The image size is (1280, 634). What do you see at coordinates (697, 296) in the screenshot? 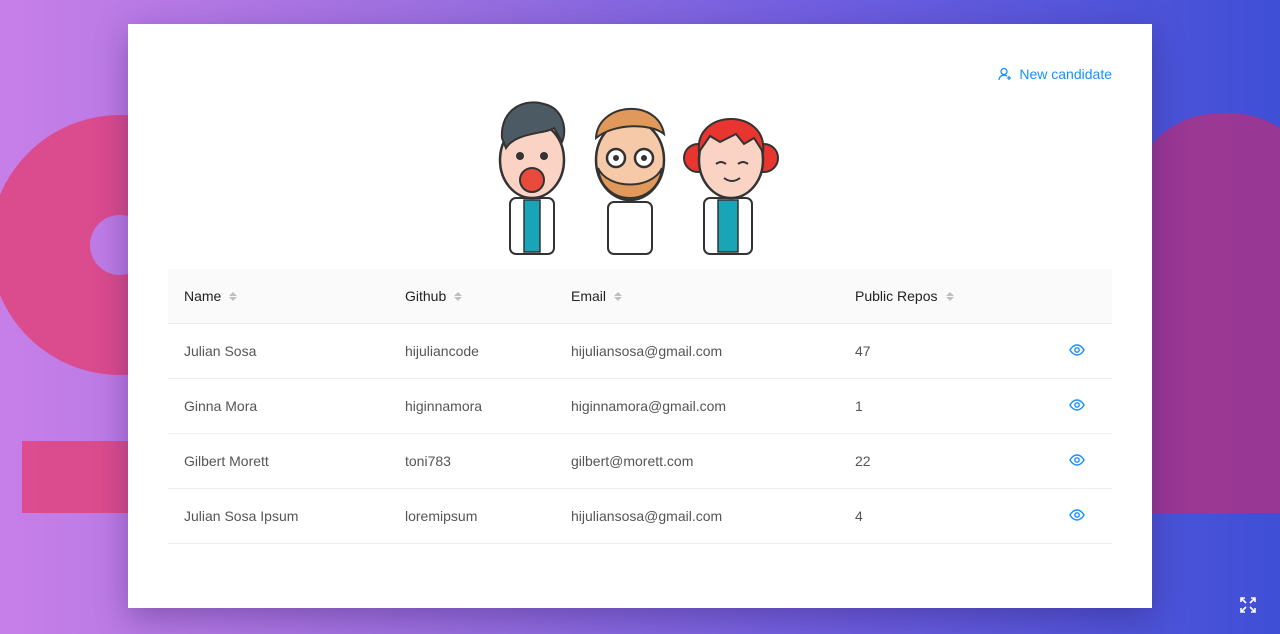
I see `column-header-email: Email` at bounding box center [697, 296].